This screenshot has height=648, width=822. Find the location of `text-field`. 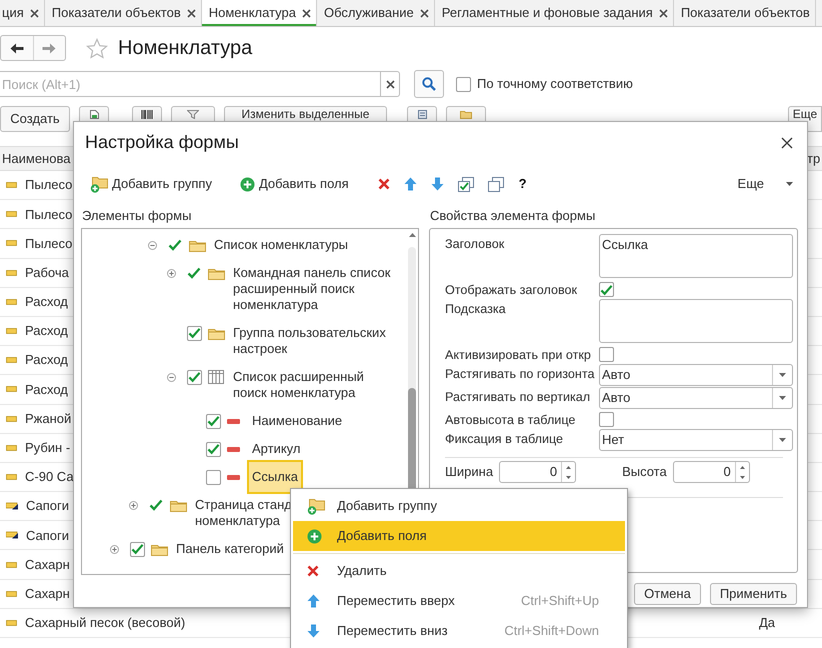

text-field is located at coordinates (696, 321).